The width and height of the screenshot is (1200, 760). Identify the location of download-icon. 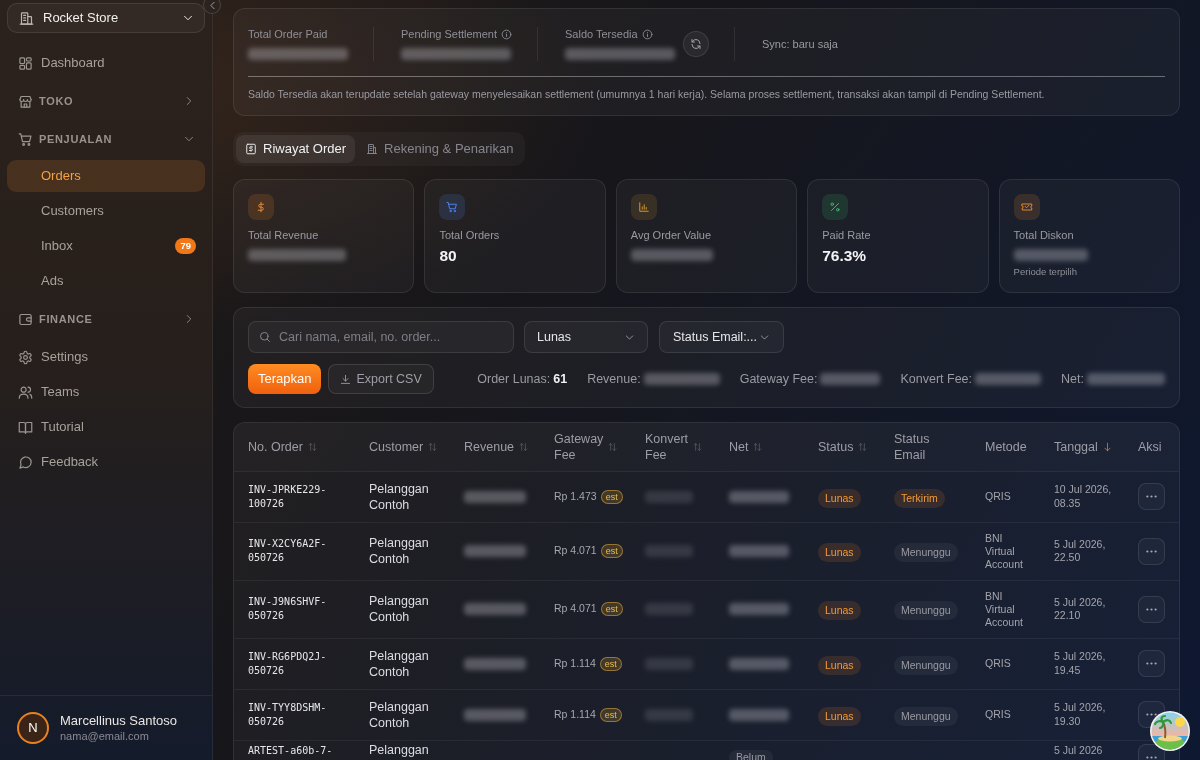
(346, 379).